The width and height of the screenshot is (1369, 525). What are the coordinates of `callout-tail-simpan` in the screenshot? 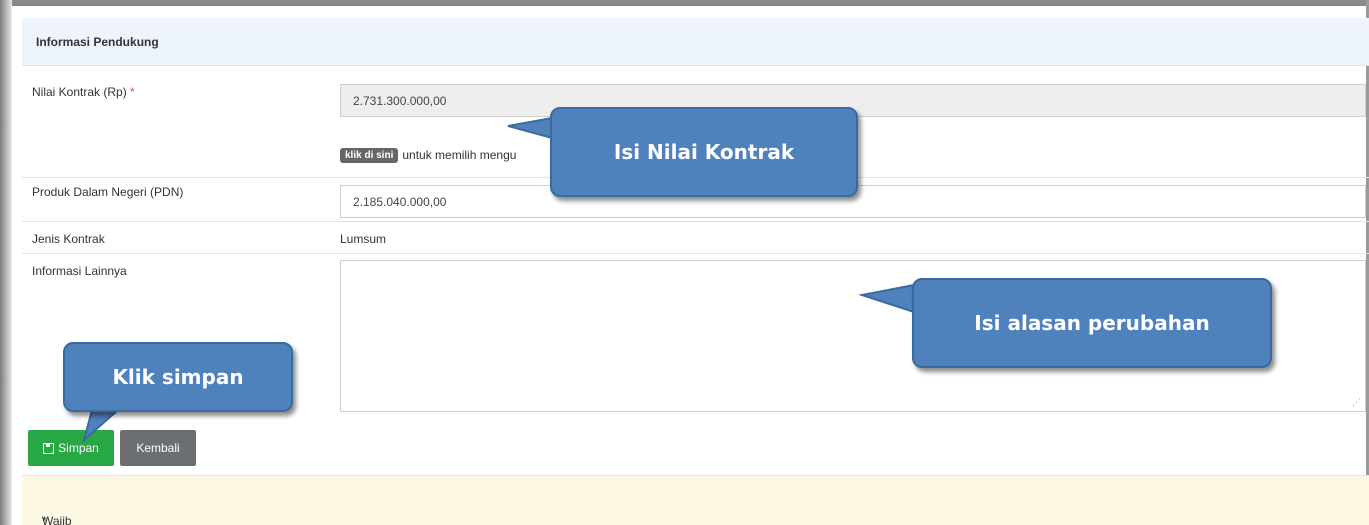 It's located at (101, 426).